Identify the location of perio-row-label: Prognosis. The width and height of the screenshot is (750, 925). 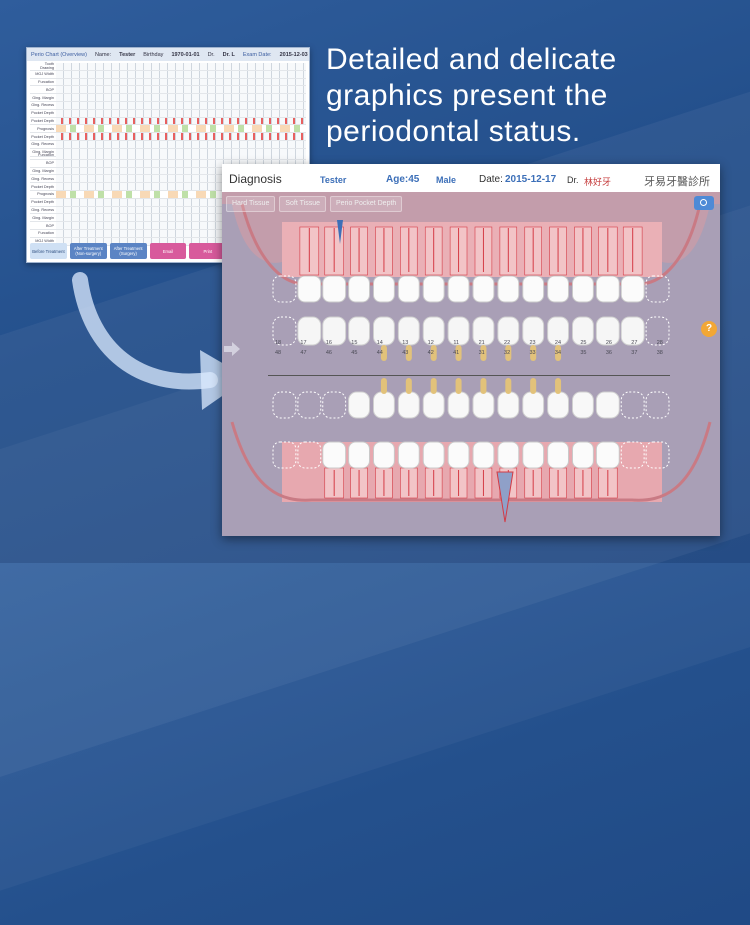
(45, 128).